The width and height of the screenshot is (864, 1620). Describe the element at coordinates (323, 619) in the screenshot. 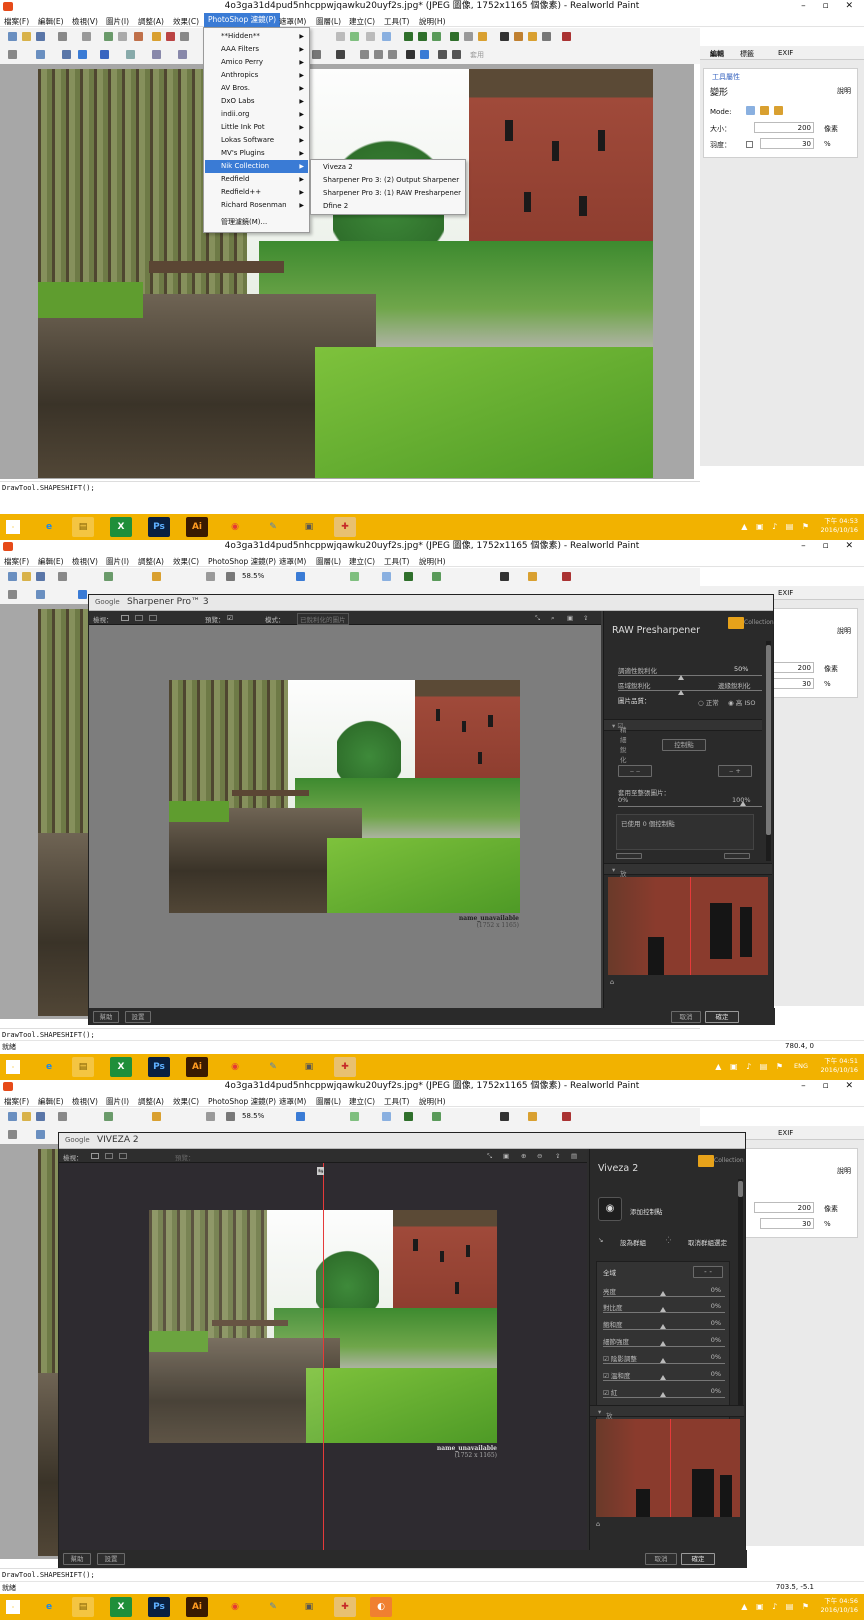

I see `mode-dropdown: 已銳利化的圖片` at that location.